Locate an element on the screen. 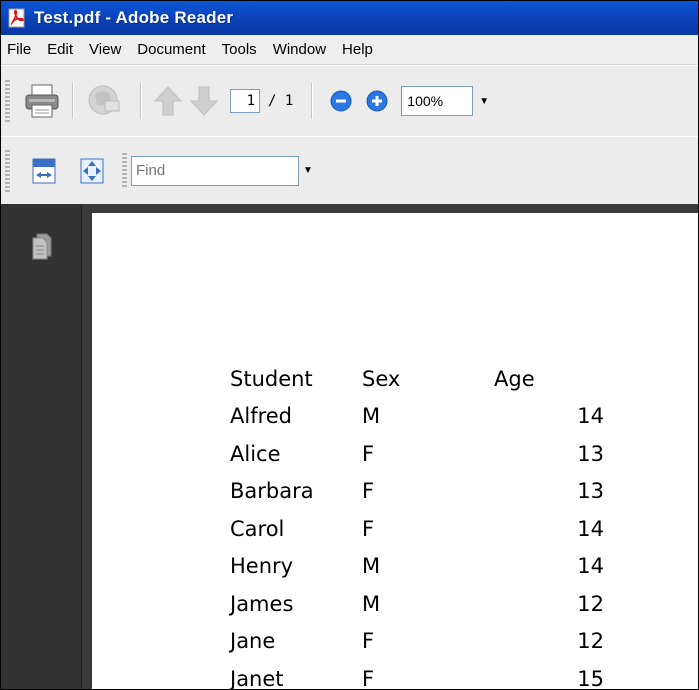 The height and width of the screenshot is (690, 699). file-toolbar: 1 / 1 100% ▼ is located at coordinates (349, 101).